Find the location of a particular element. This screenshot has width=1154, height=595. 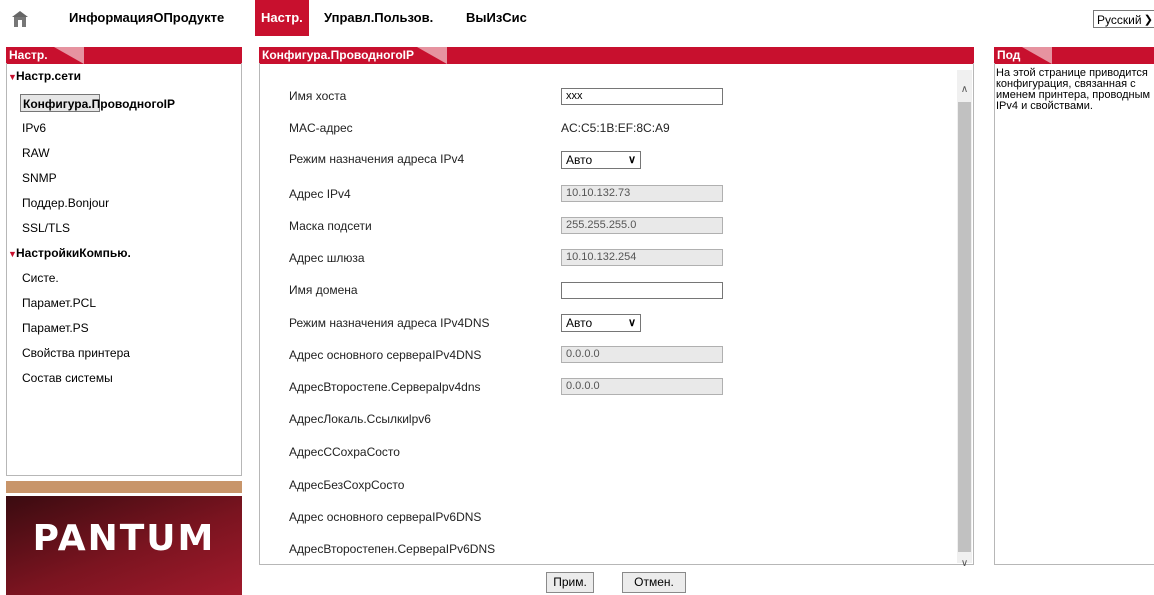

gateway-label: Адрес шлюза is located at coordinates (327, 258).